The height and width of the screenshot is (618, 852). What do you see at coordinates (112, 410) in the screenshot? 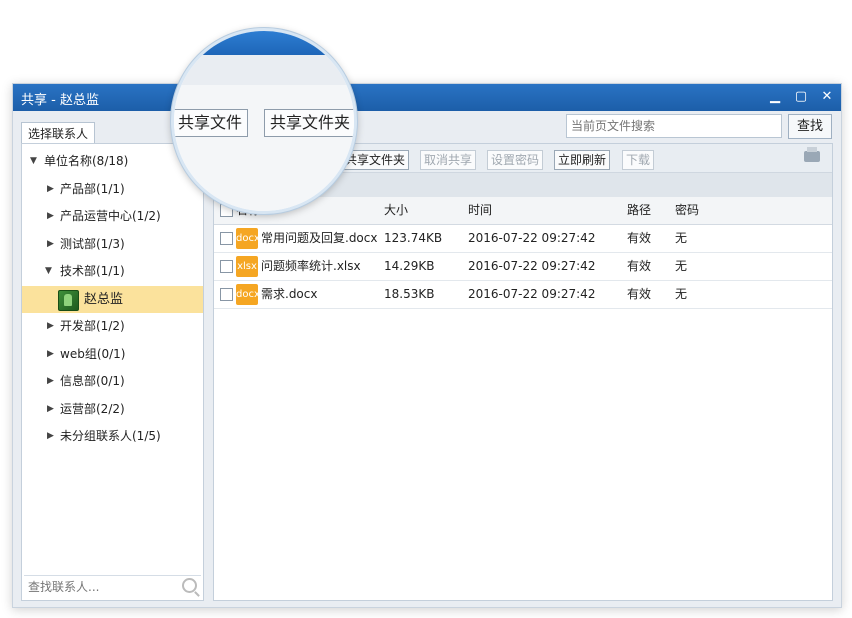
I see `tree-group-item: ▶ 运营部(2/2)` at bounding box center [112, 410].